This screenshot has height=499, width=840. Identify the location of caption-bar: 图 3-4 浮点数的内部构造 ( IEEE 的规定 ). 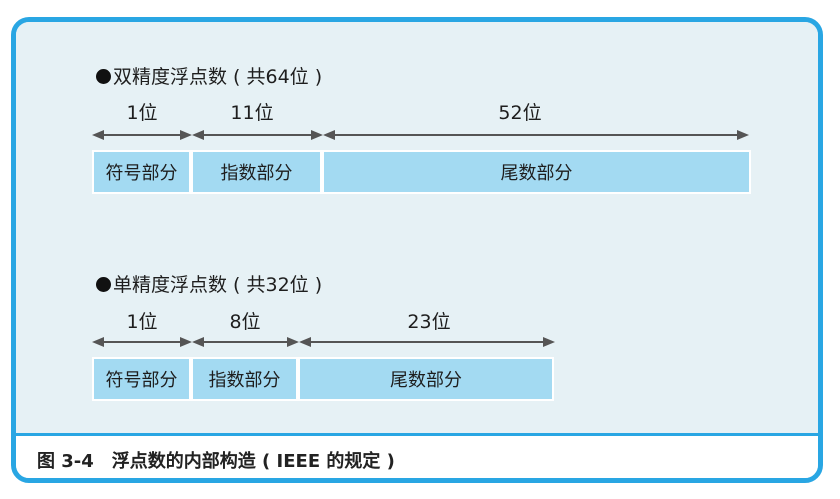
(417, 457).